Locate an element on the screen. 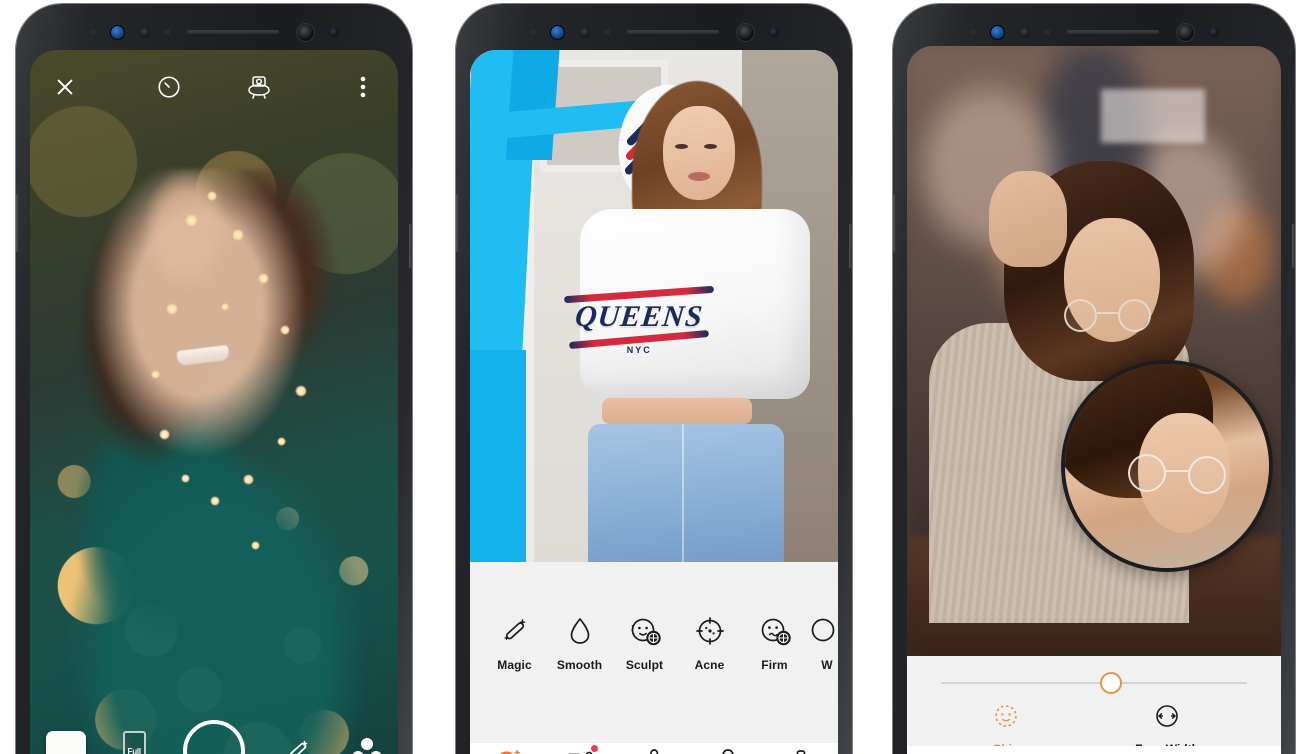  camera-mid-icons is located at coordinates (214, 87).